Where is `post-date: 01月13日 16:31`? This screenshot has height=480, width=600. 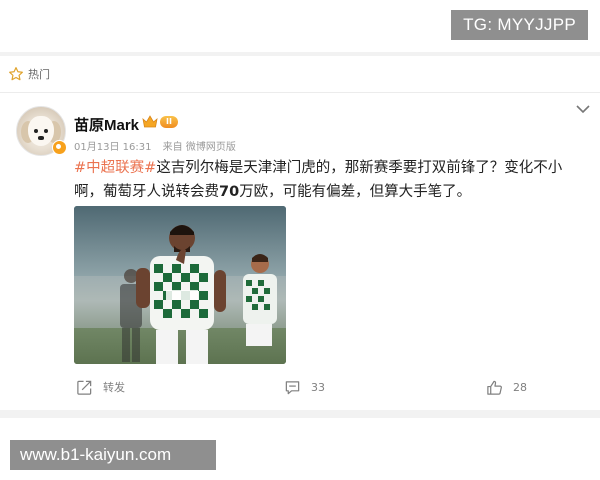 post-date: 01月13日 16:31 is located at coordinates (112, 147).